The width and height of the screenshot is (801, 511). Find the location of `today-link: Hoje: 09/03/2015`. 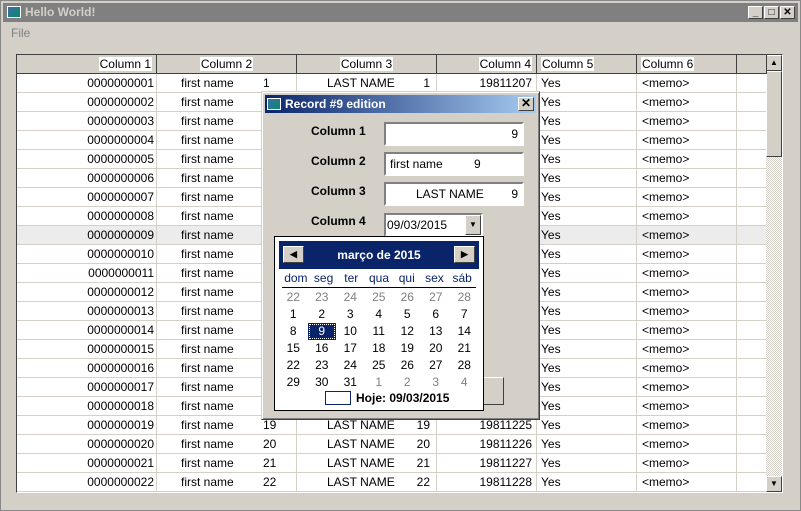

today-link: Hoje: 09/03/2015 is located at coordinates (387, 398).